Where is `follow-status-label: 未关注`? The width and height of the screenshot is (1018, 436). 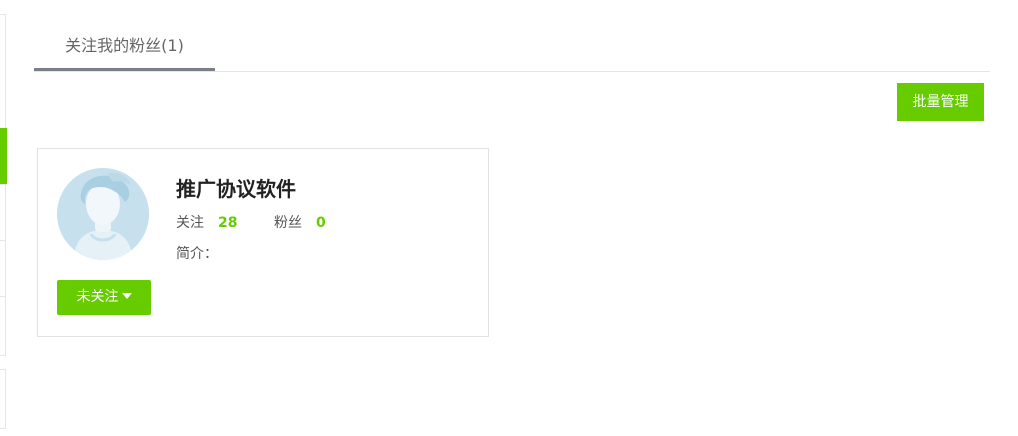
follow-status-label: 未关注 is located at coordinates (97, 297).